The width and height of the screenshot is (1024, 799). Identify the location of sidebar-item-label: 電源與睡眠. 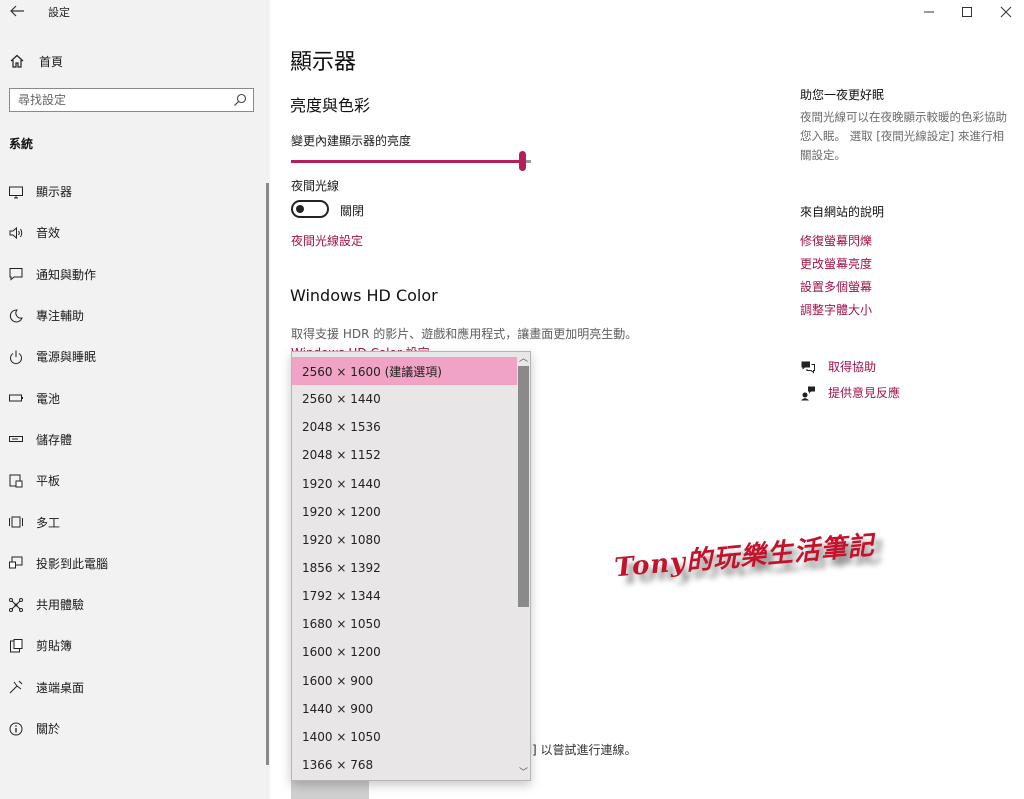
(66, 357).